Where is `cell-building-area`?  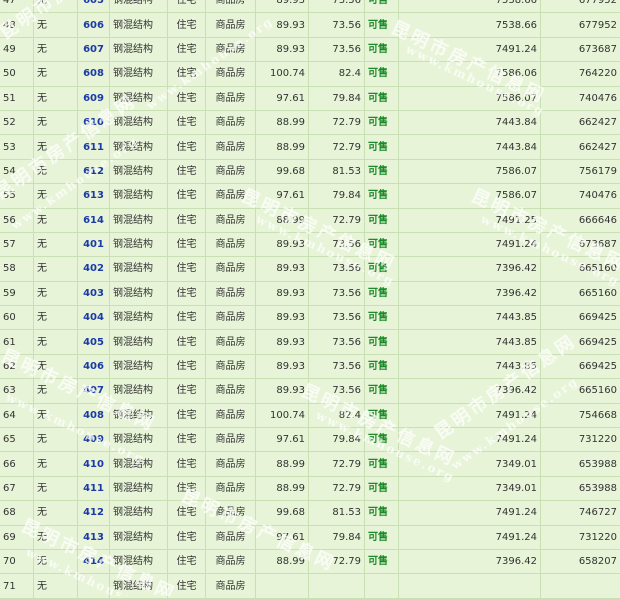
cell-building-area is located at coordinates (282, 586).